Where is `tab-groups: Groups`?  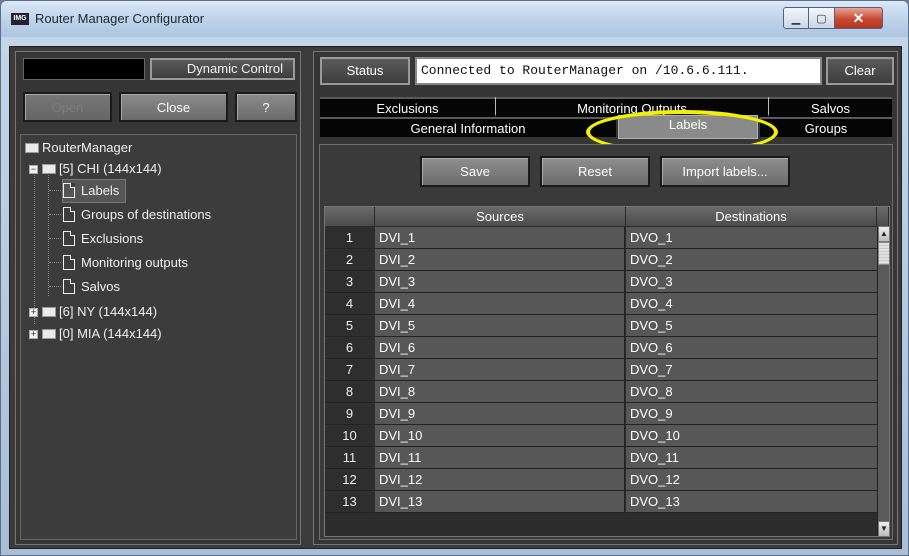 tab-groups: Groups is located at coordinates (826, 127).